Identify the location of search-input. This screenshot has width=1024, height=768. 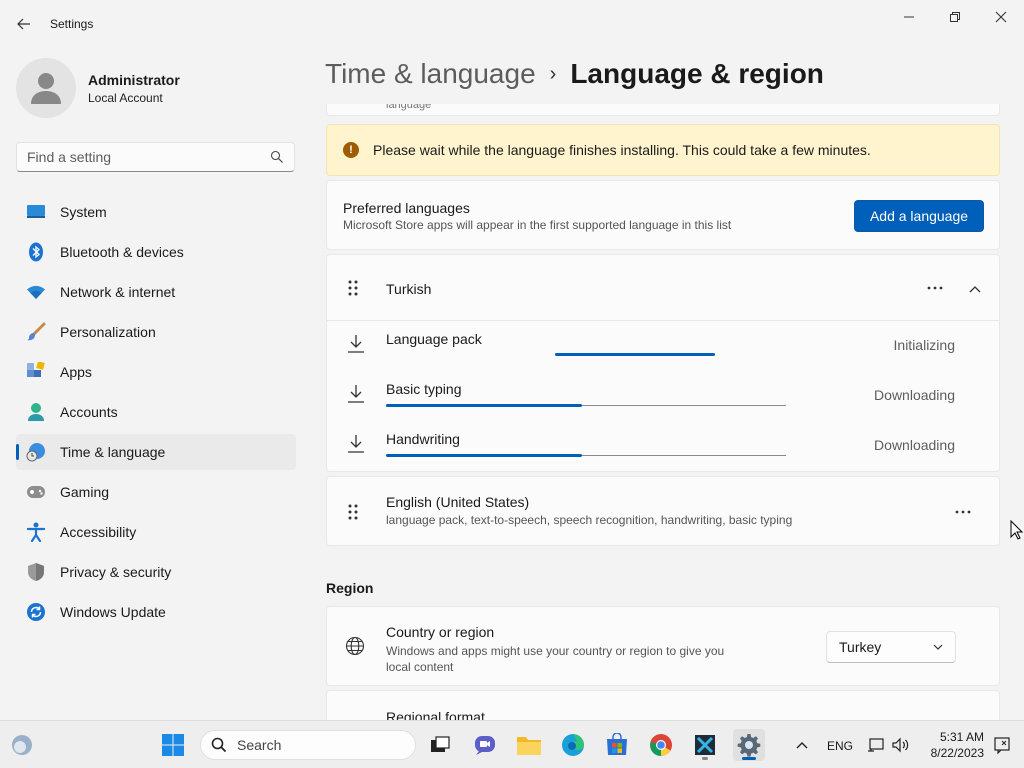
(137, 157).